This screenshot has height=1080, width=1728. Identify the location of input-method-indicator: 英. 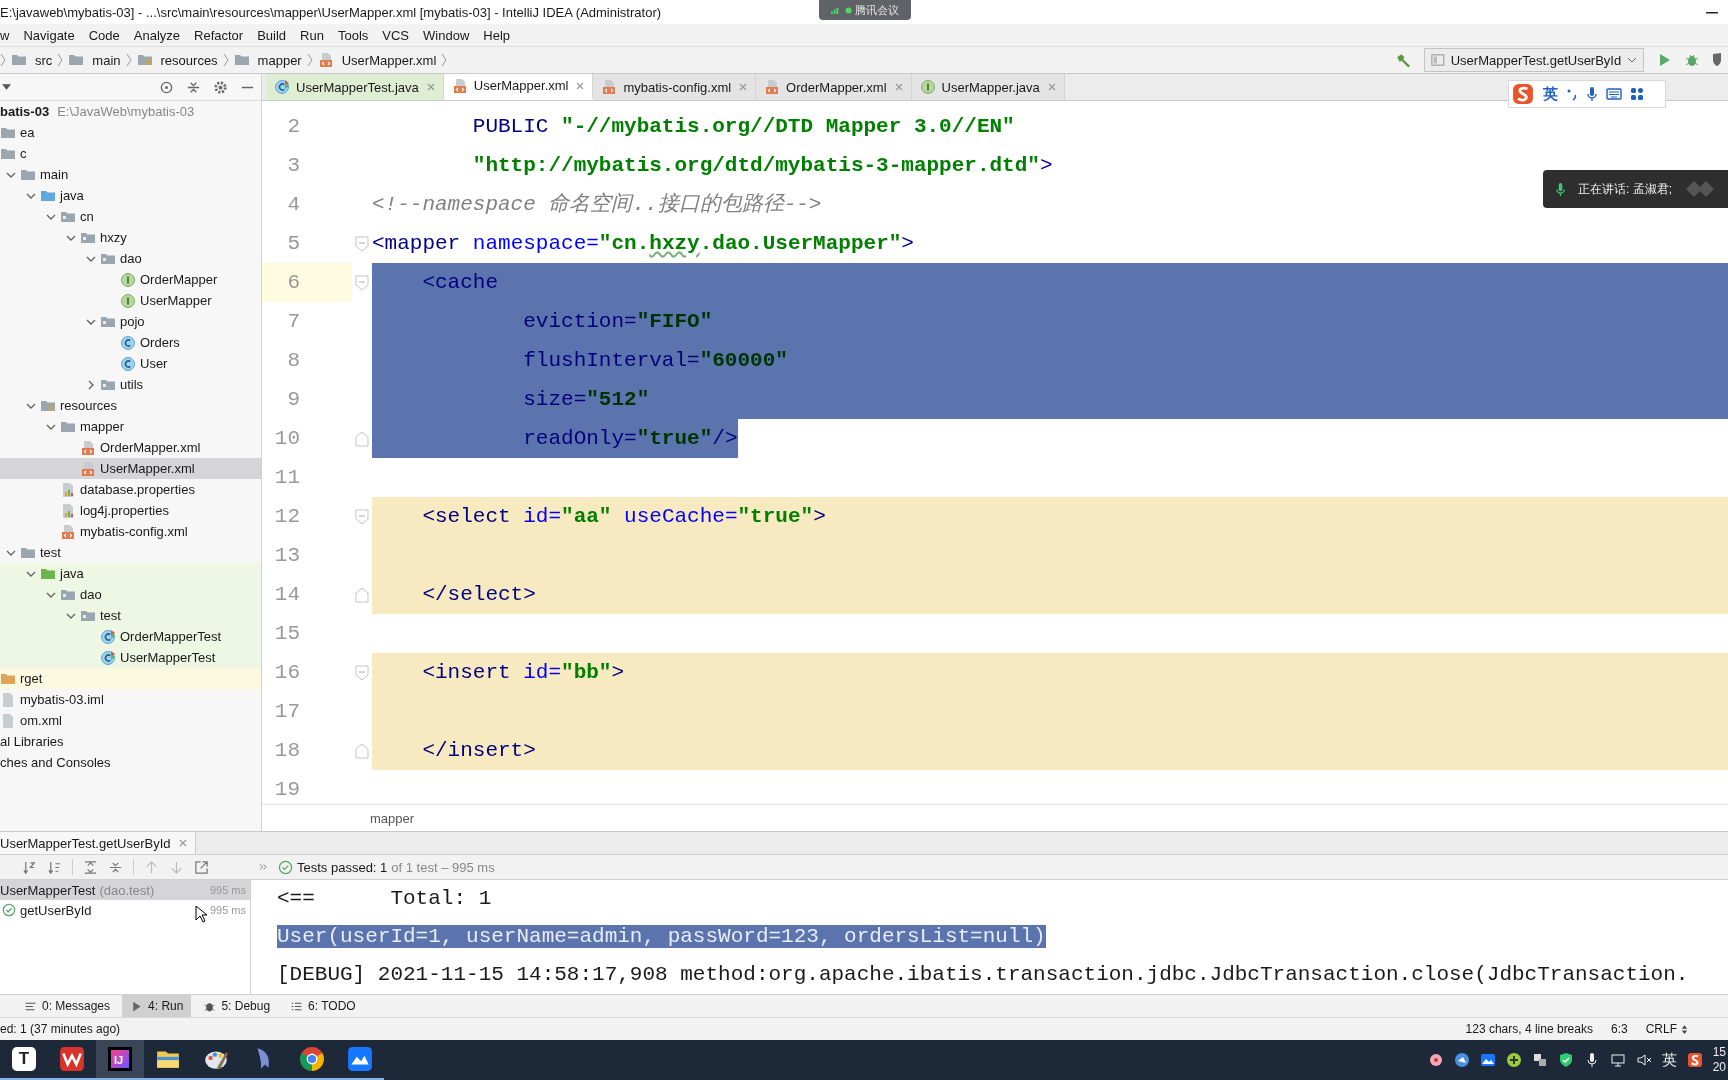
(1669, 1060).